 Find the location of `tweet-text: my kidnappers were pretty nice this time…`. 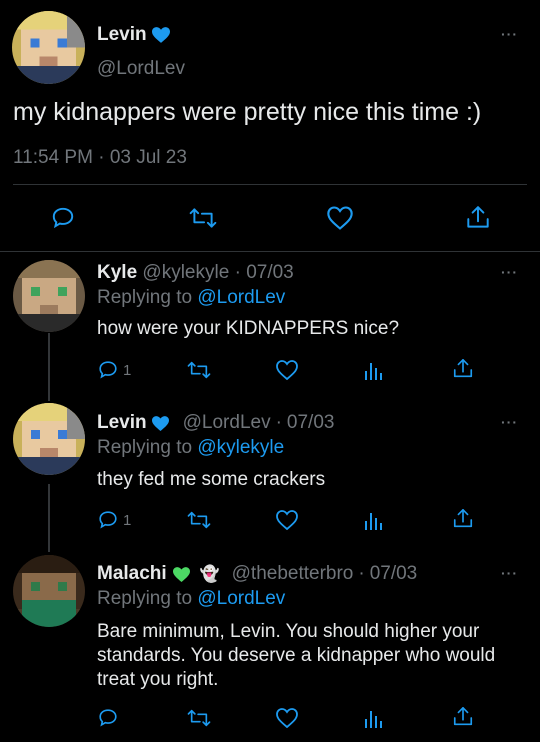

tweet-text: my kidnappers were pretty nice this time… is located at coordinates (247, 112).